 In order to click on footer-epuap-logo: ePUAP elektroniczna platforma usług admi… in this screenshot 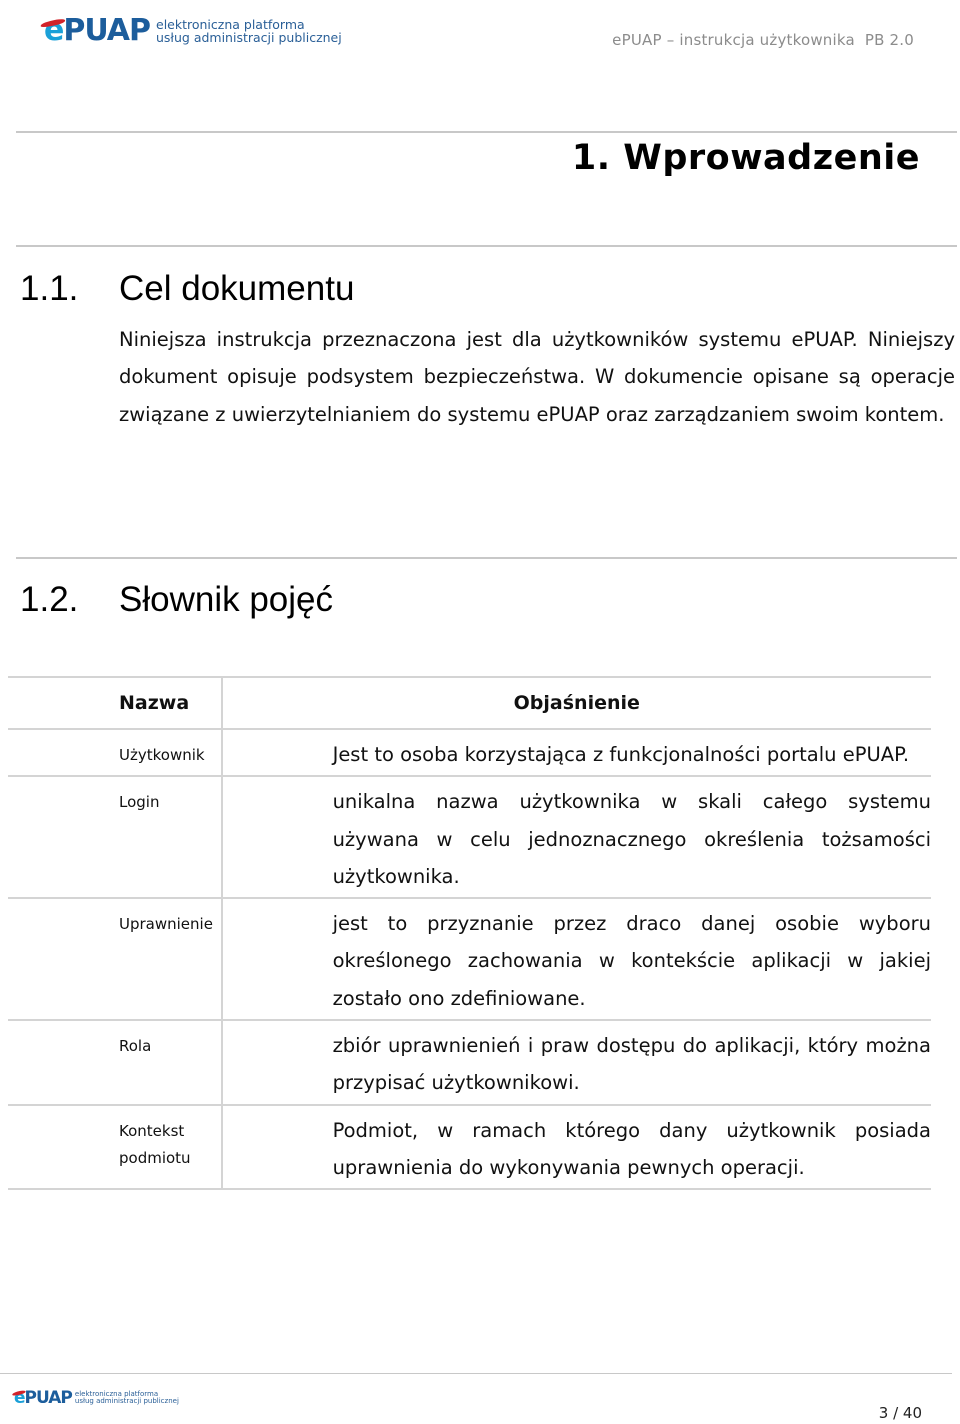, I will do `click(95, 1398)`.